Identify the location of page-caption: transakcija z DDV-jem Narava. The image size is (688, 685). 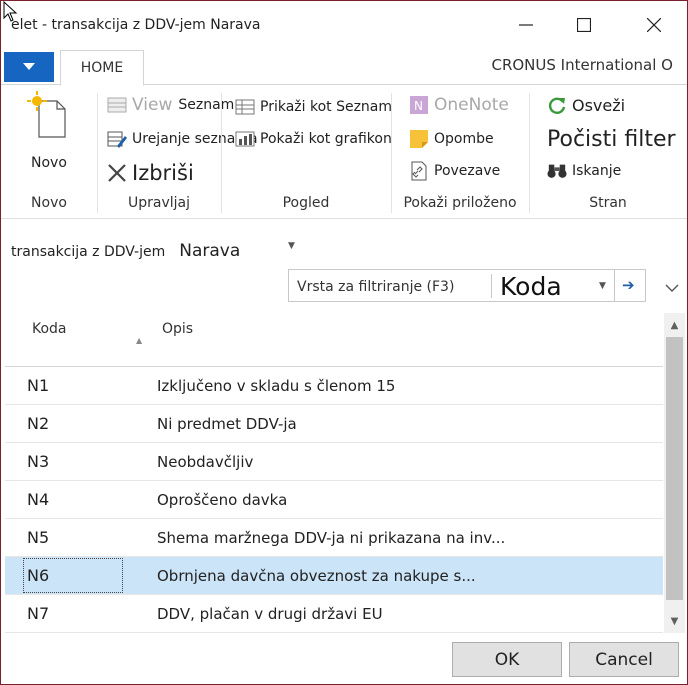
(125, 251).